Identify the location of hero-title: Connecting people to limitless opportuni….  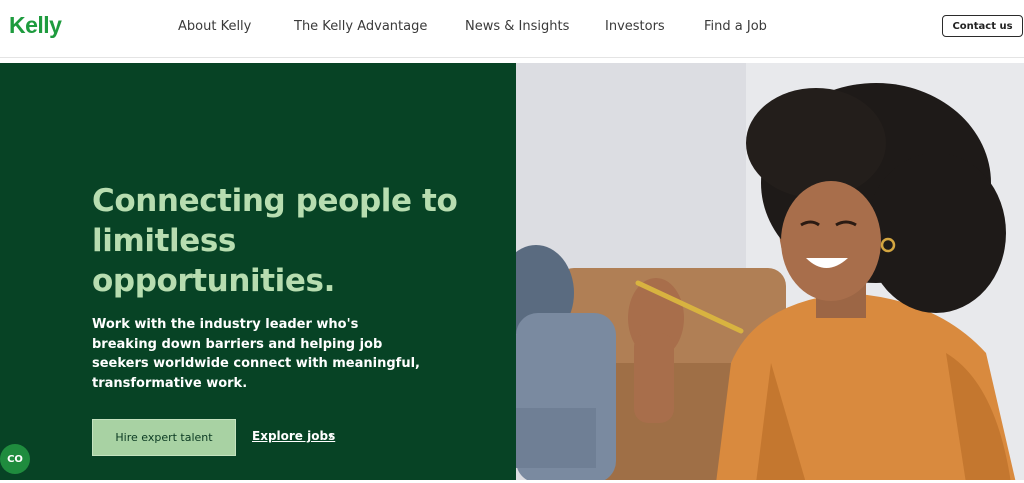
(275, 241).